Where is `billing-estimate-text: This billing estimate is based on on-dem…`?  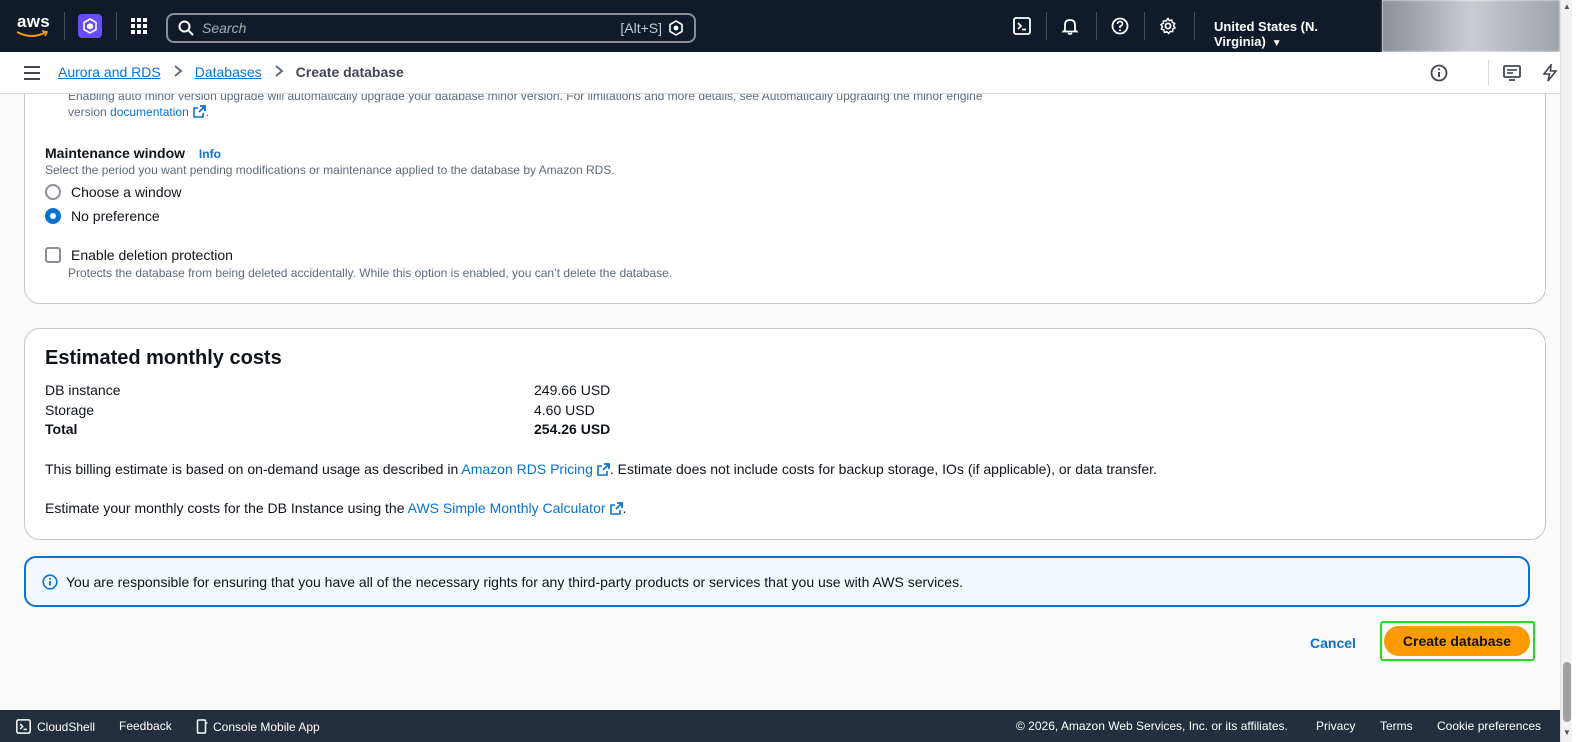 billing-estimate-text: This billing estimate is based on on-dem… is located at coordinates (601, 469).